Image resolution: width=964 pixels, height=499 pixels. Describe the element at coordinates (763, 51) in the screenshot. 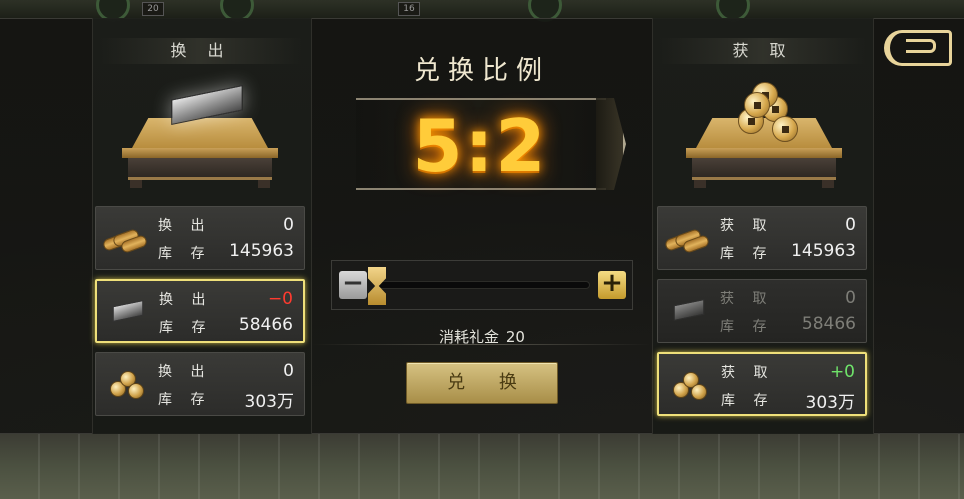

I see `receive-header: 获 取` at that location.